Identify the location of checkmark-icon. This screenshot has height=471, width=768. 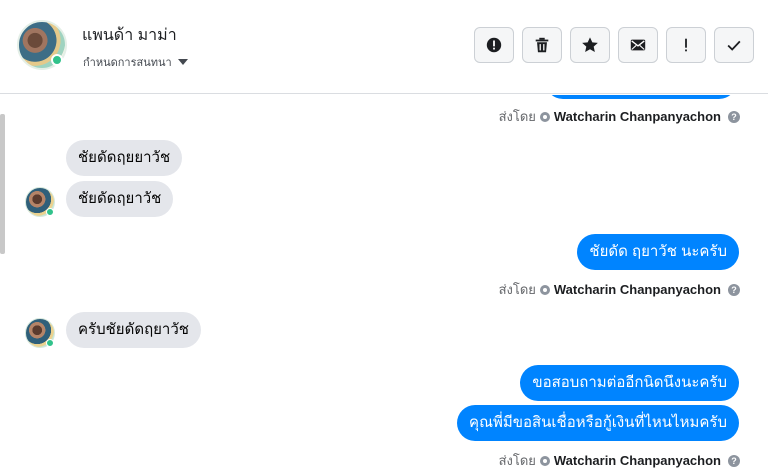
(734, 45).